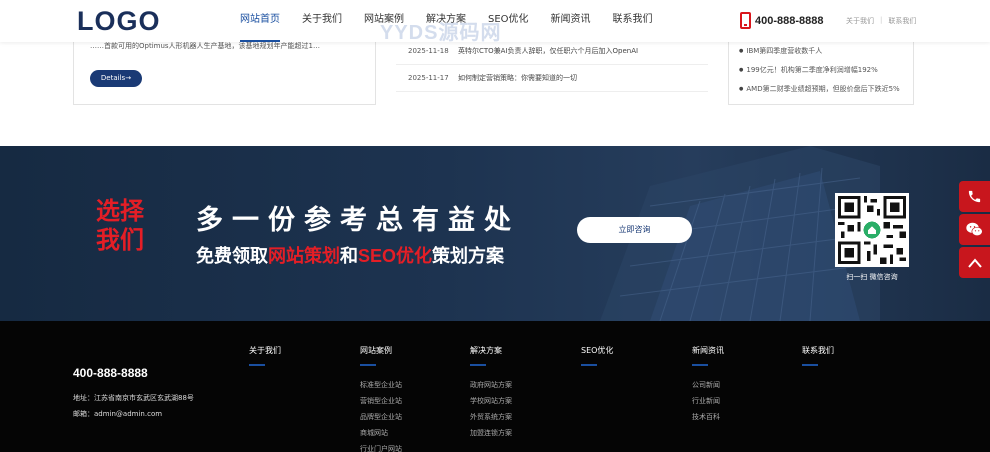 The height and width of the screenshot is (452, 990). What do you see at coordinates (110, 373) in the screenshot?
I see `footer-phone: 400-888-8888` at bounding box center [110, 373].